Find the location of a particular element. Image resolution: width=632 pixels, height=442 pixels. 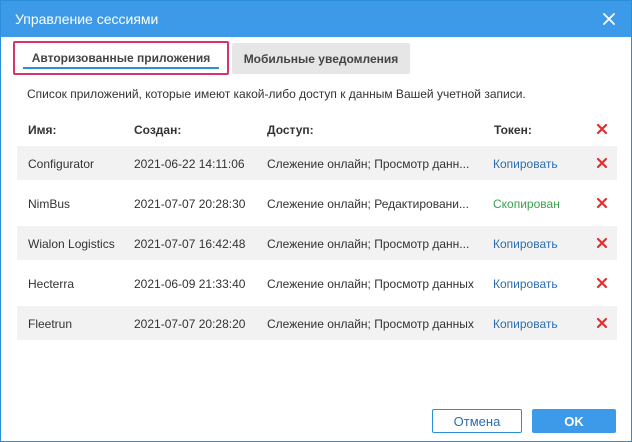

row-name: Hecterra is located at coordinates (51, 284).